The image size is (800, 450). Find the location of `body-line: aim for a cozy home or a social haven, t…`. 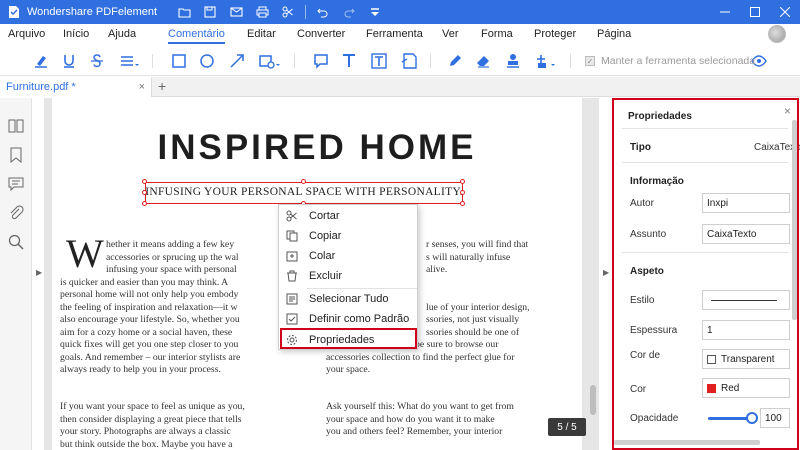

body-line: aim for a cozy home or a social haven, t… is located at coordinates (146, 332).